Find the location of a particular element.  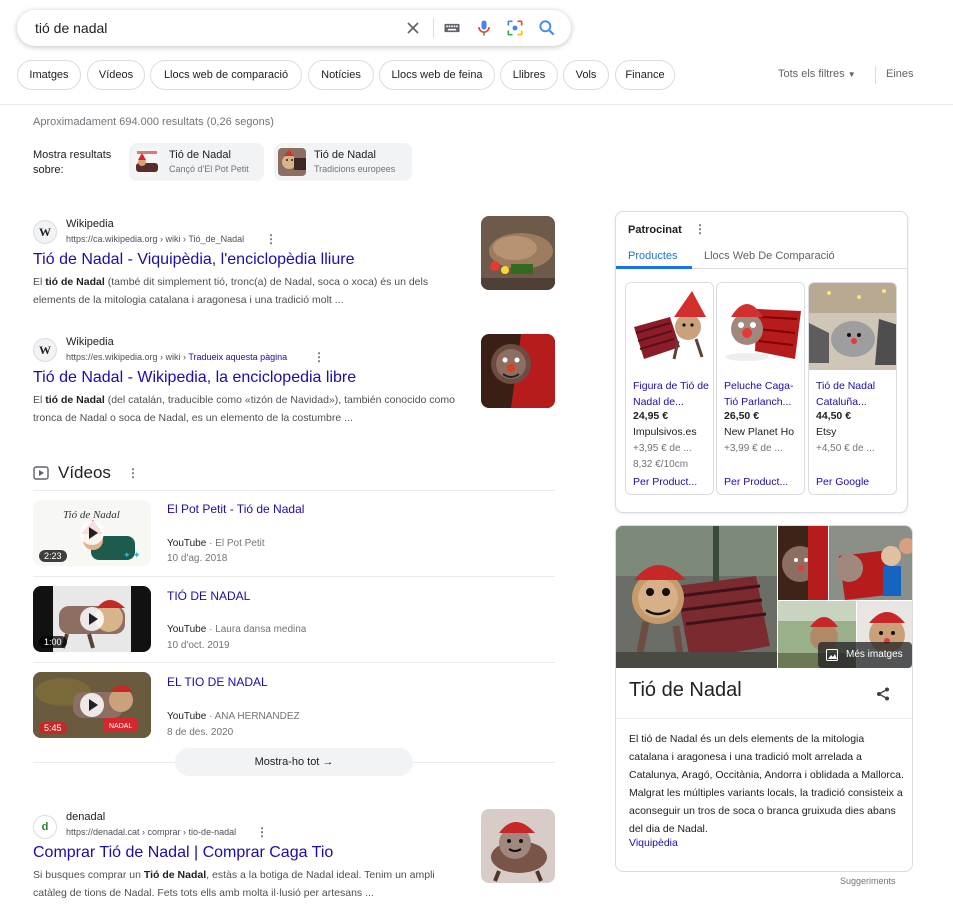

knowledge-main-image is located at coordinates (696, 597).